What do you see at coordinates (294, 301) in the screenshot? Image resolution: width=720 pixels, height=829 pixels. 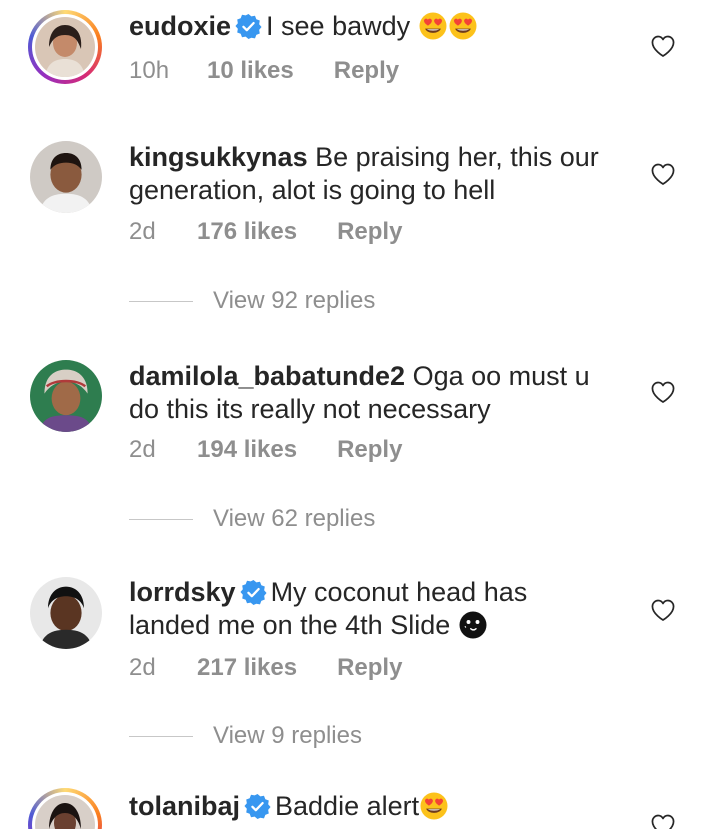 I see `view-replies-label: View 92 replies` at bounding box center [294, 301].